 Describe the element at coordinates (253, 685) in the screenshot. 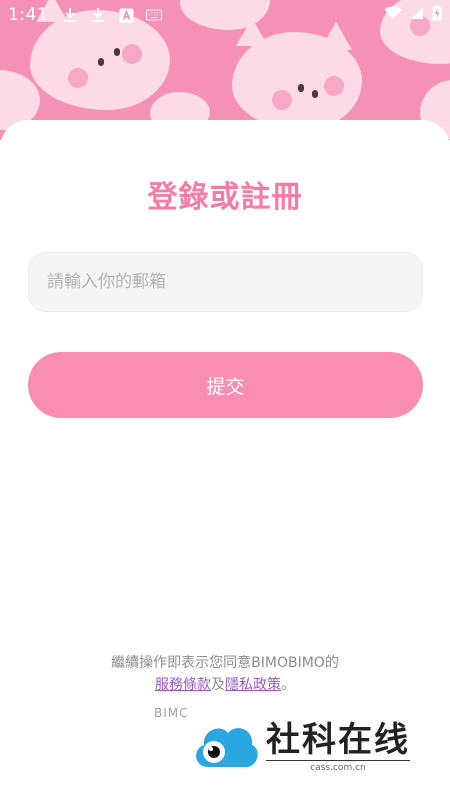

I see `privacy-policy-link: 隱私政策` at that location.